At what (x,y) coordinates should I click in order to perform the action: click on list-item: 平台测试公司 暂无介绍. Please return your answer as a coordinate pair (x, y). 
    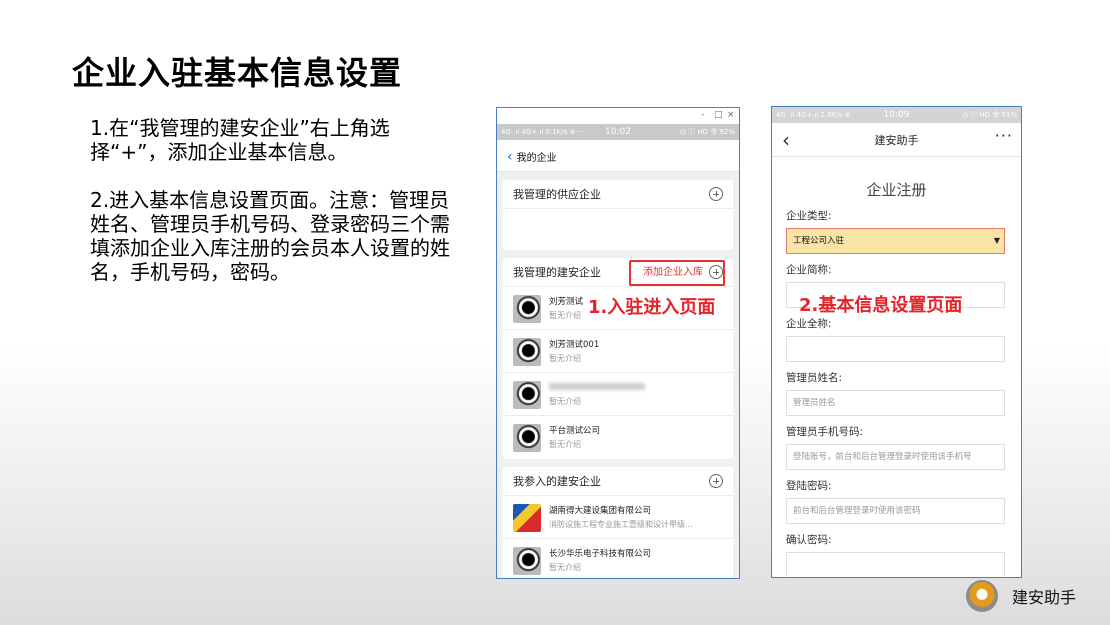
    Looking at the image, I should click on (618, 437).